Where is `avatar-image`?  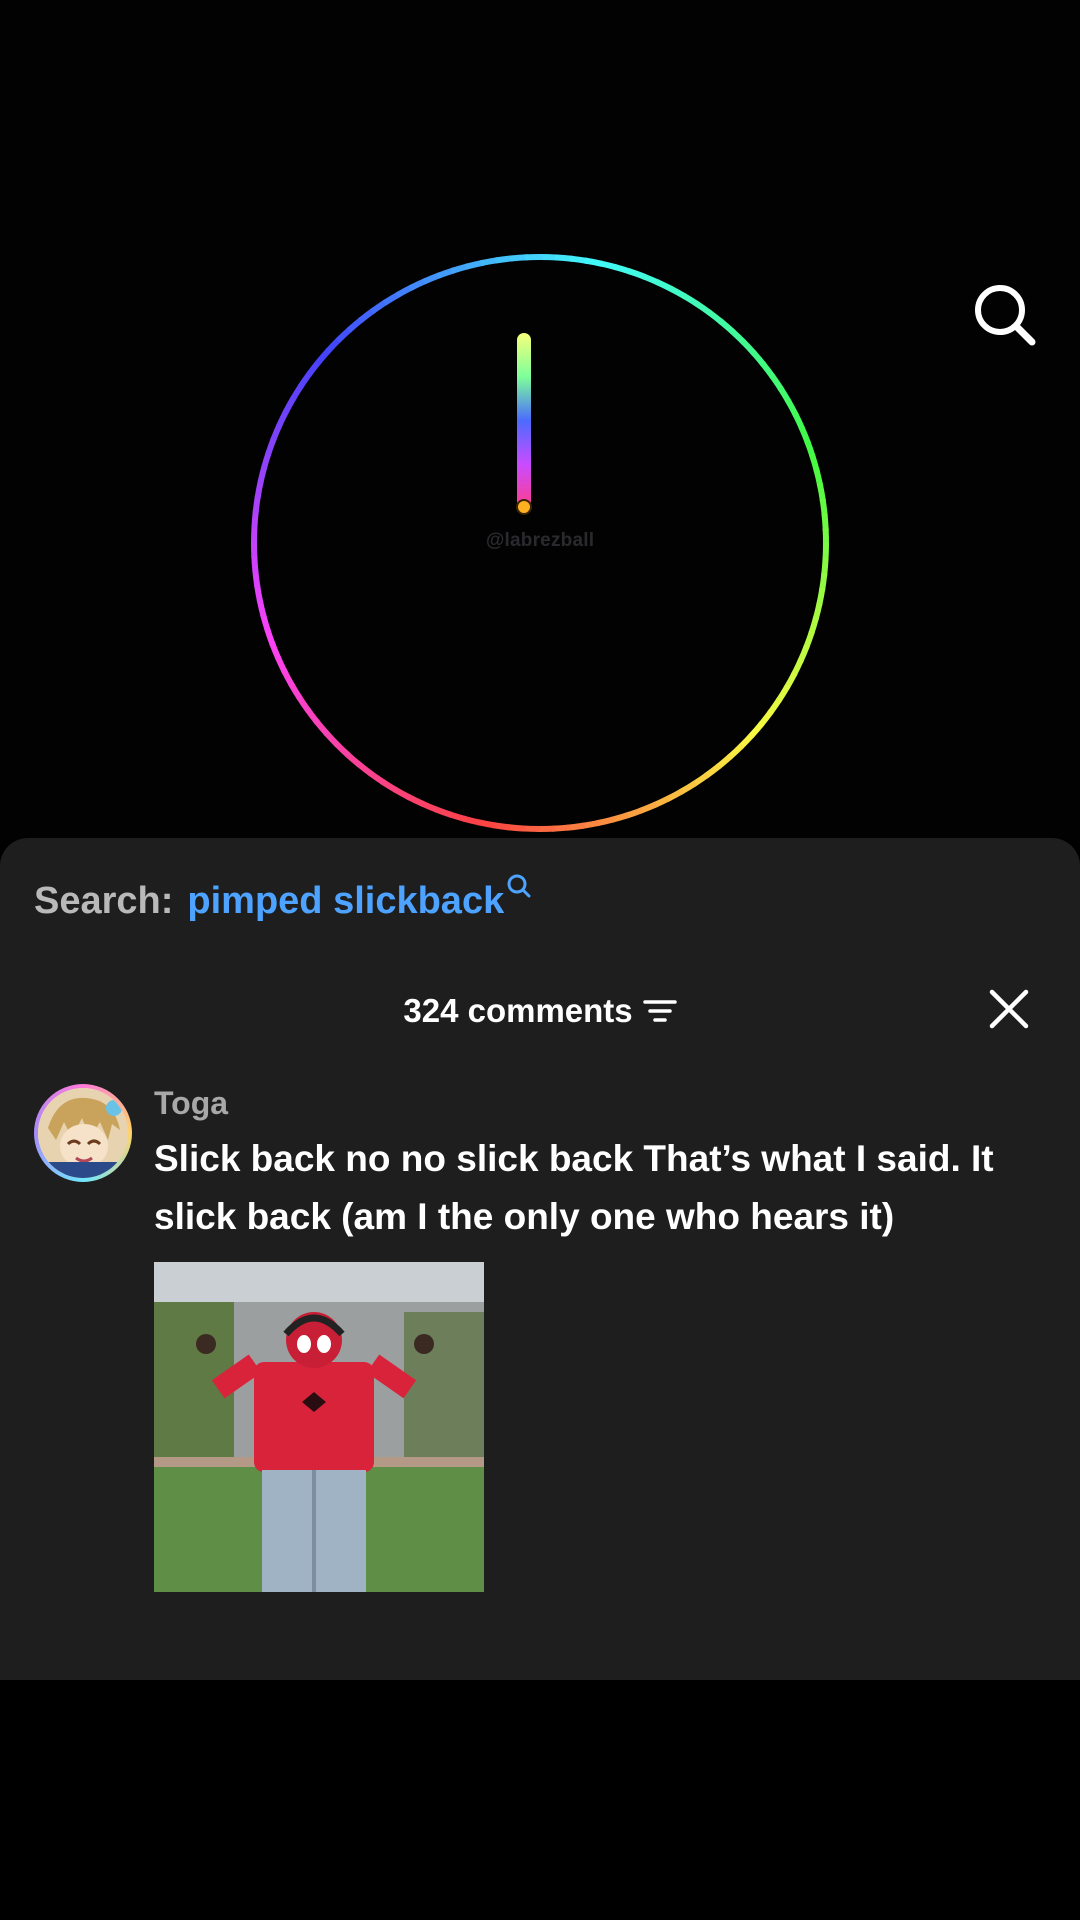 avatar-image is located at coordinates (83, 1133).